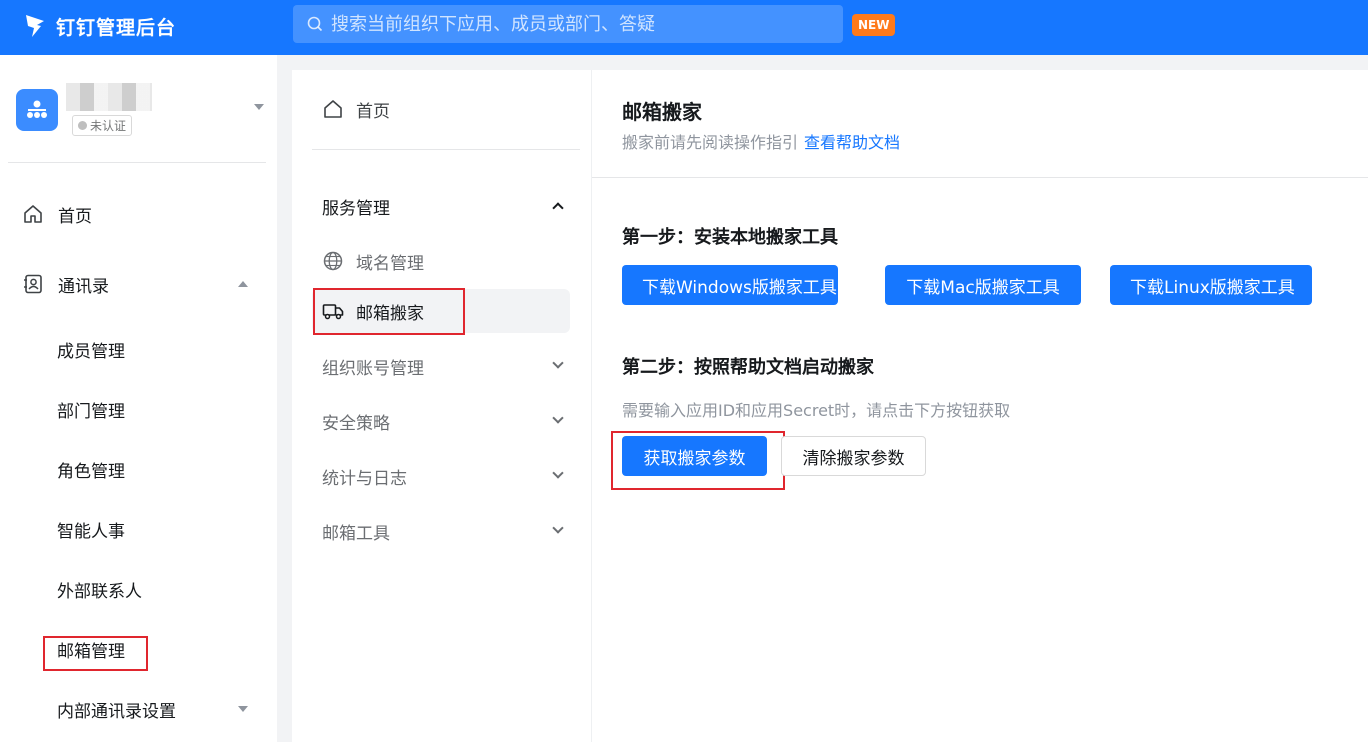  What do you see at coordinates (333, 261) in the screenshot?
I see `globe-icon` at bounding box center [333, 261].